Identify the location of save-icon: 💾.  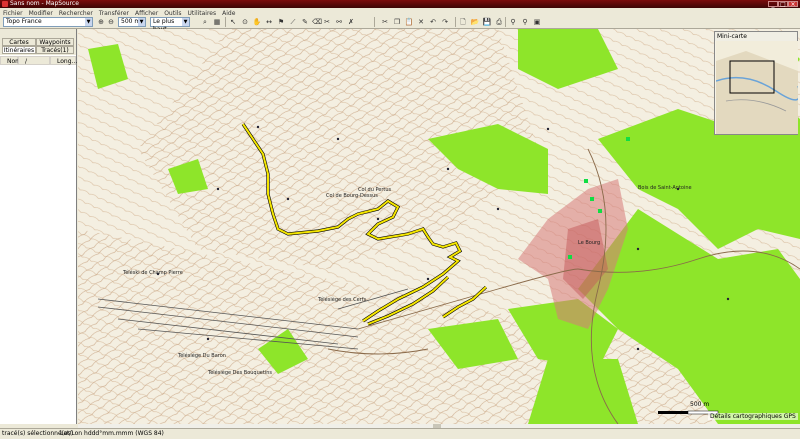
(487, 22).